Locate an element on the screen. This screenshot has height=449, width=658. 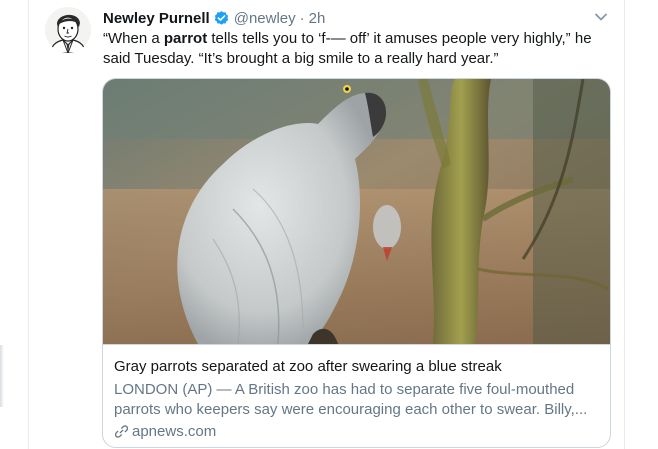
timestamp: 2h is located at coordinates (317, 18).